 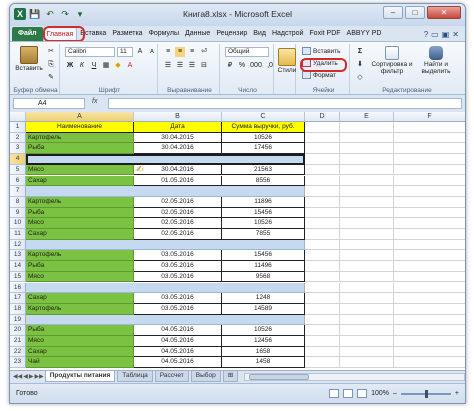 I want to click on maximize-button: □, so click(x=415, y=12).